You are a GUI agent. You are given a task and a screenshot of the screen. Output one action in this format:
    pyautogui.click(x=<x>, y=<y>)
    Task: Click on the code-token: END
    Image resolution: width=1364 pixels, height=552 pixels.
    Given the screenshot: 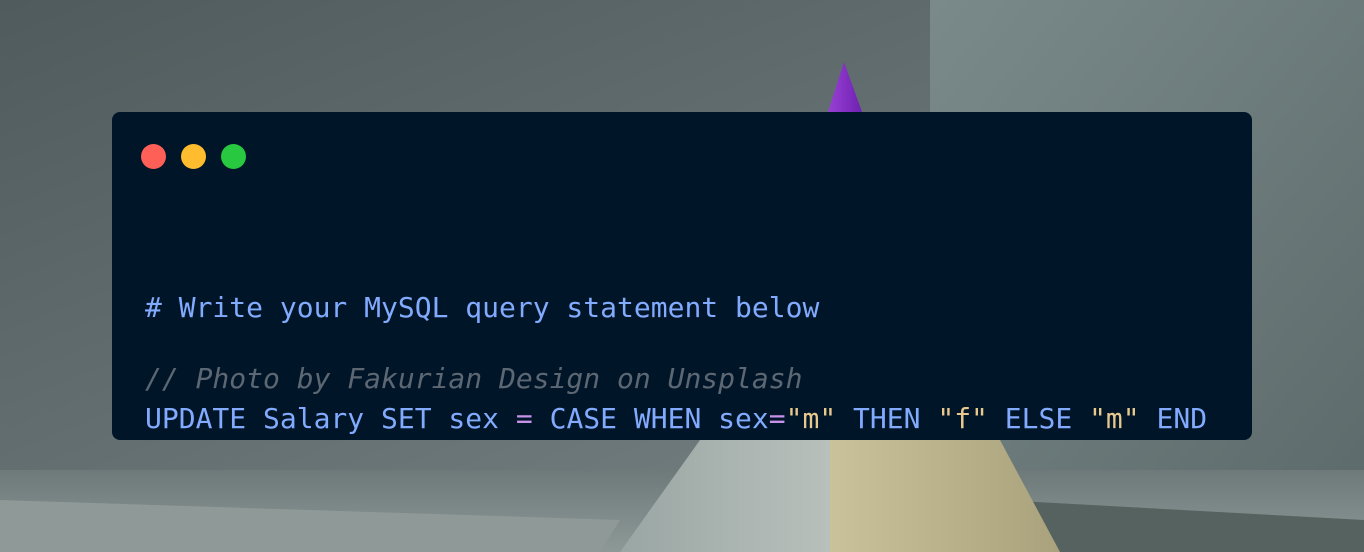 What is the action you would take?
    pyautogui.click(x=1173, y=418)
    